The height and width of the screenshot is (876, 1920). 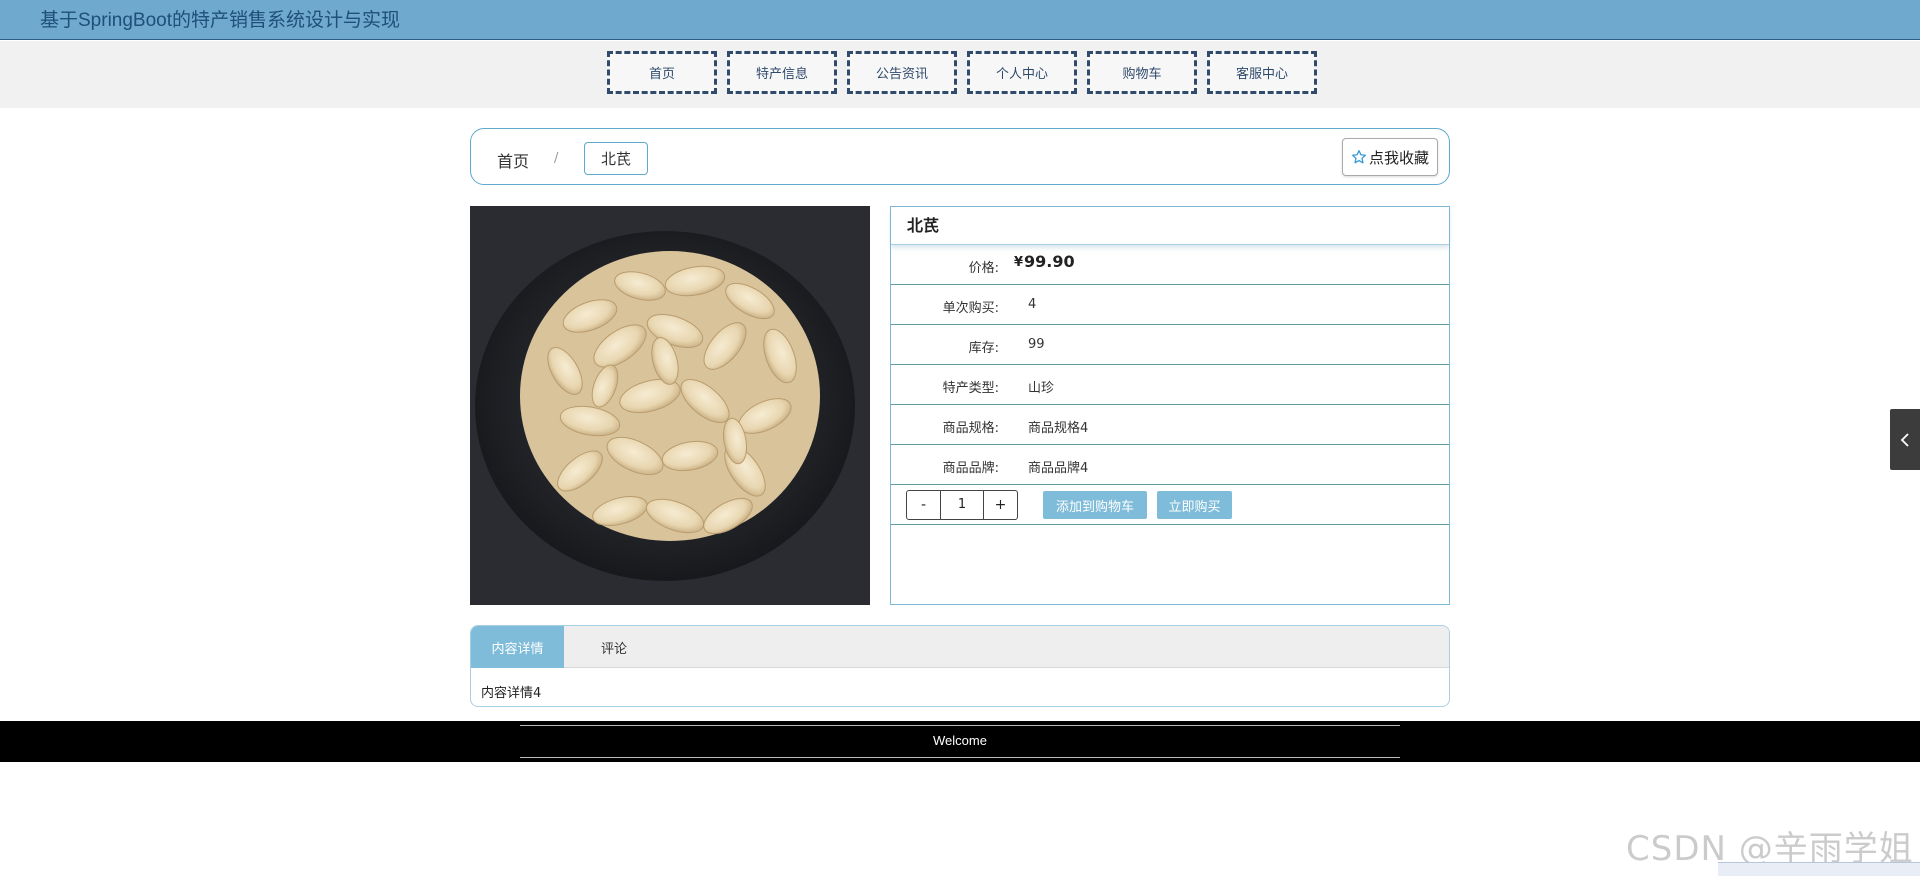 I want to click on quantity-stepper: - 1 +, so click(x=962, y=505).